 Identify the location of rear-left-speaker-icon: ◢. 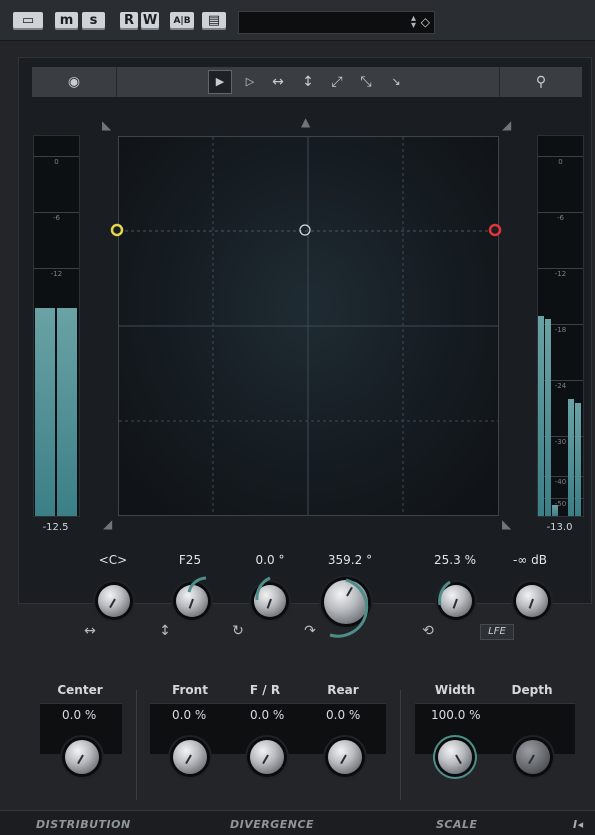
(108, 524).